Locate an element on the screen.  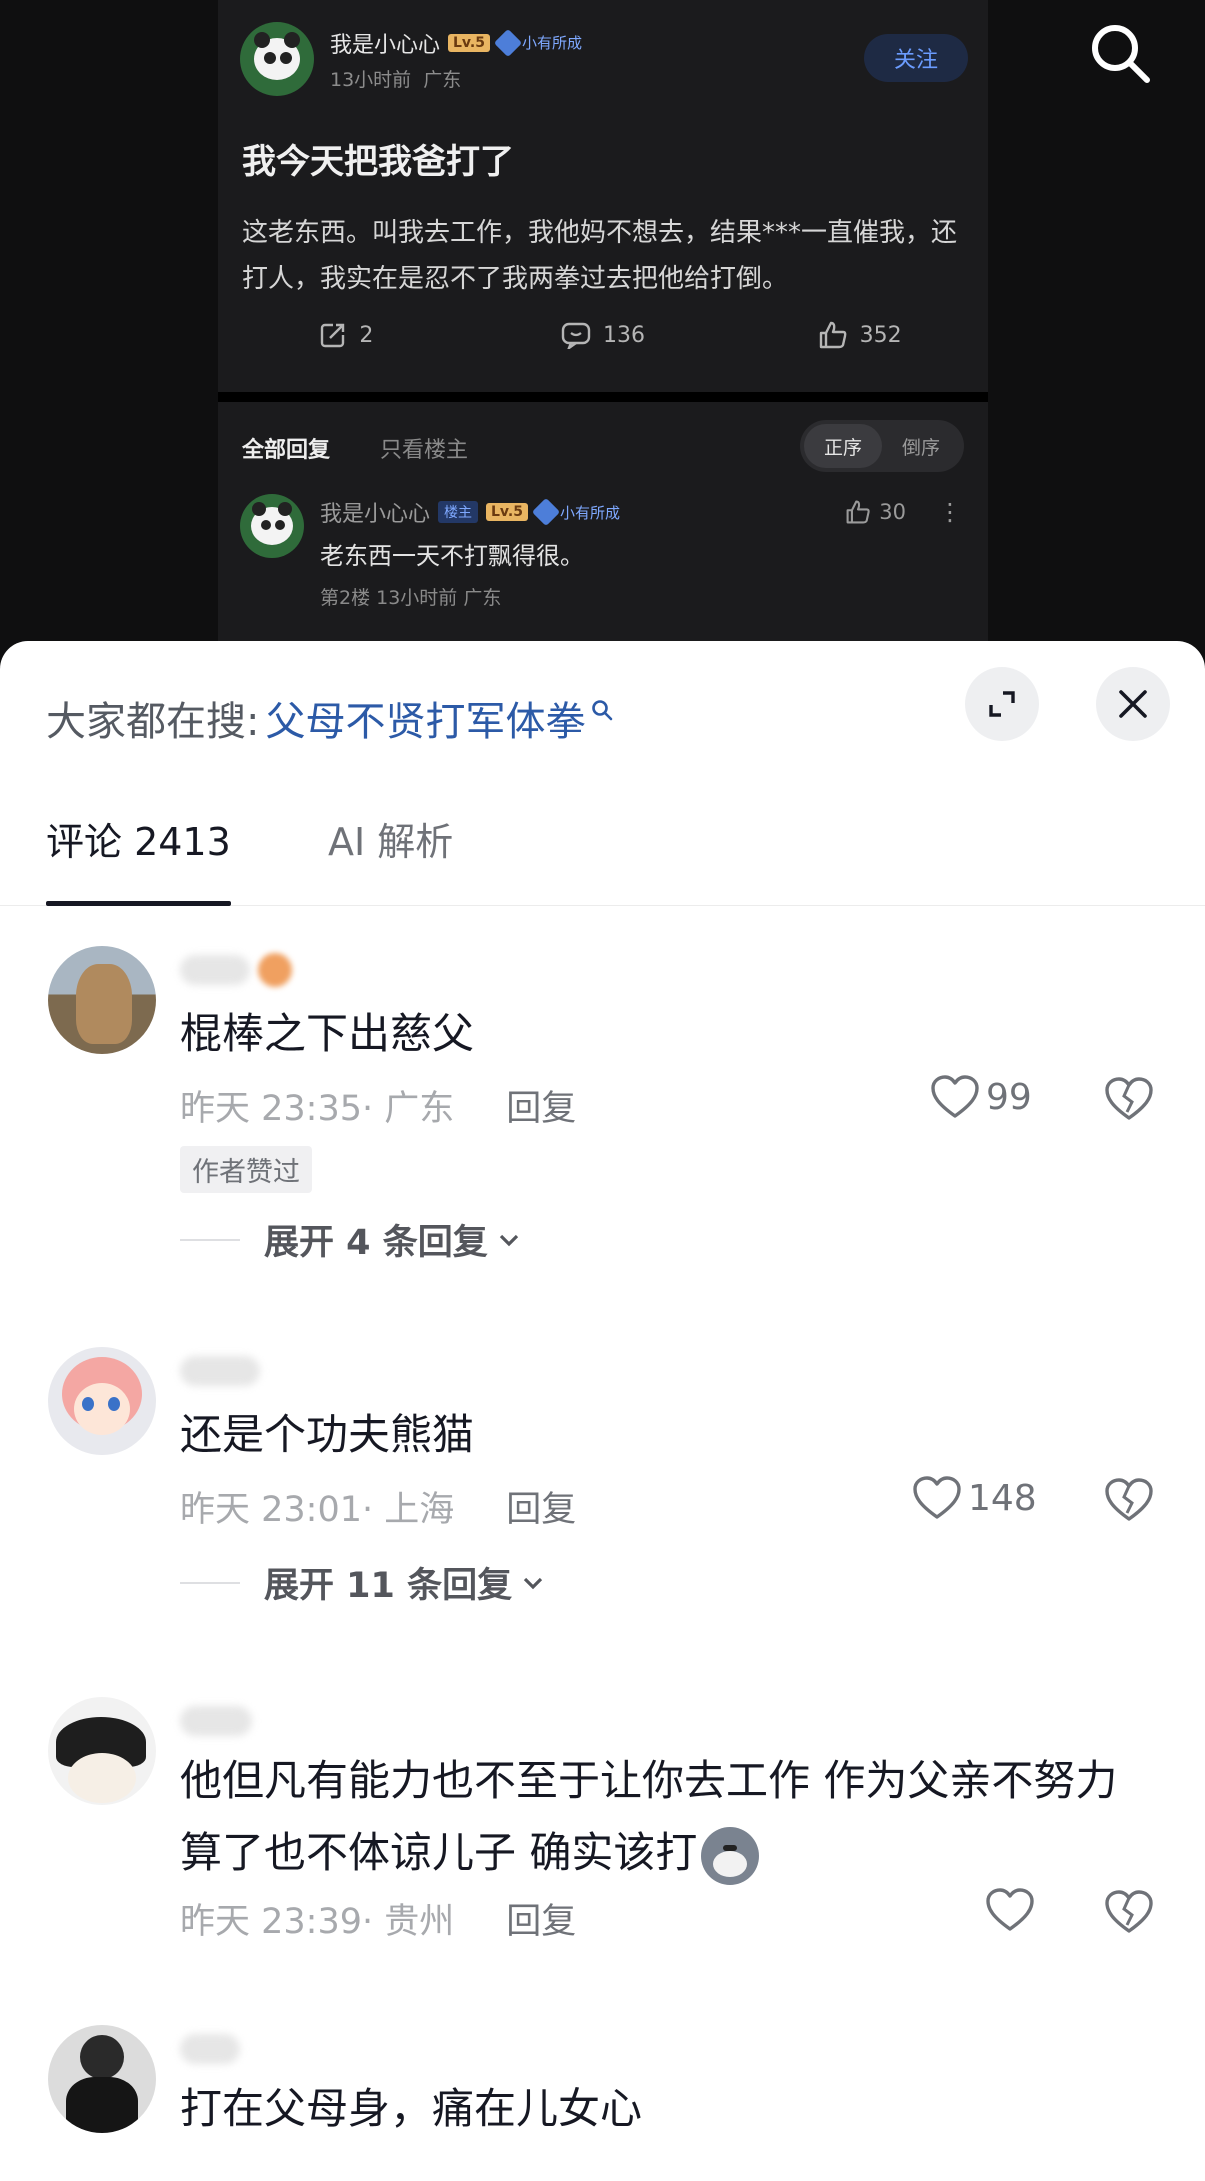
comment-meta: 昨天 23:35· 广东 回复 is located at coordinates (378, 1105).